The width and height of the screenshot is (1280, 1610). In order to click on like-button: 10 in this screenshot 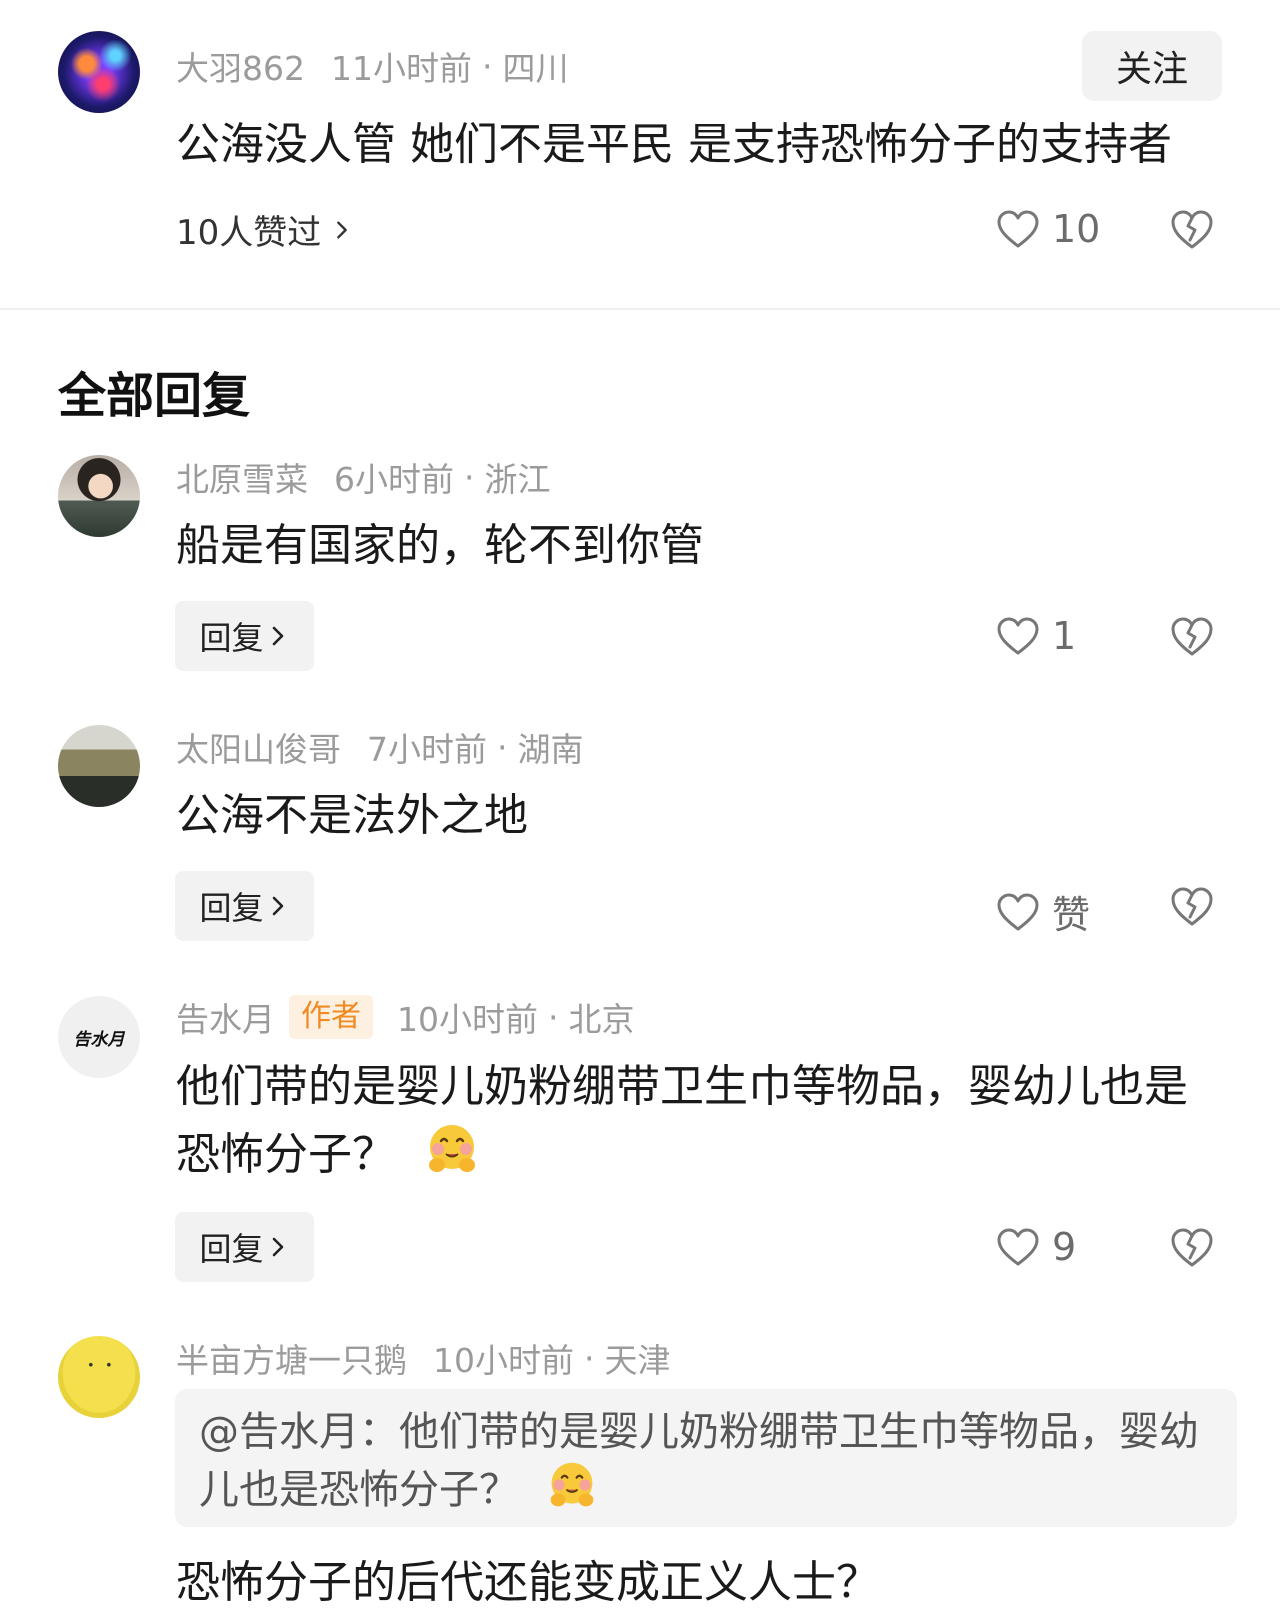, I will do `click(1048, 229)`.